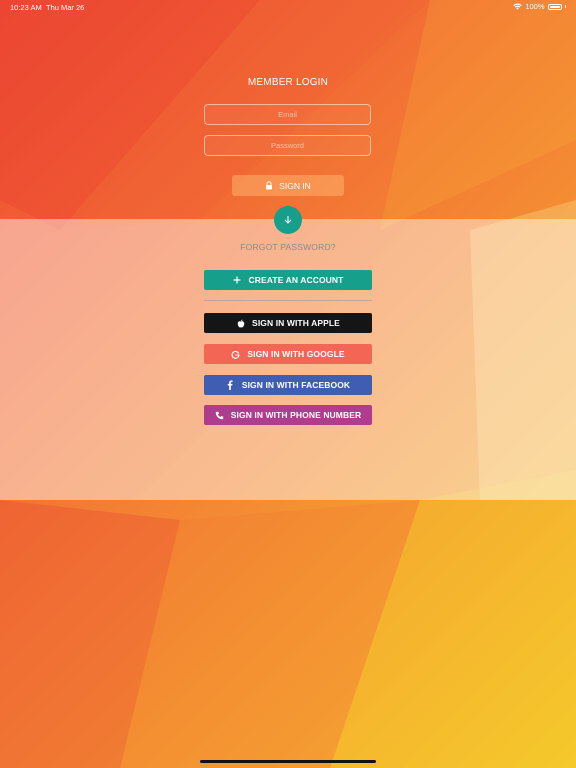 The width and height of the screenshot is (576, 768). I want to click on status-date: Thu Mar 26, so click(65, 7).